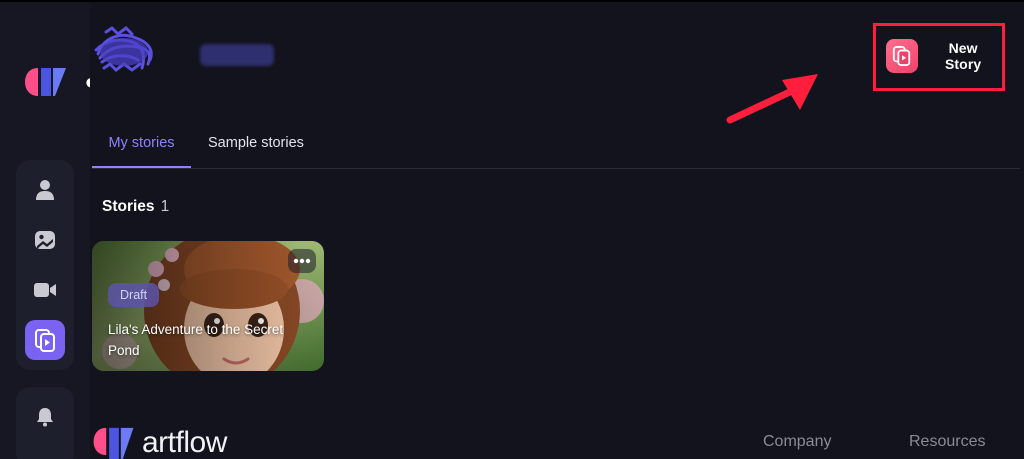 This screenshot has height=459, width=1024. I want to click on sidebar-item-notifications, so click(45, 417).